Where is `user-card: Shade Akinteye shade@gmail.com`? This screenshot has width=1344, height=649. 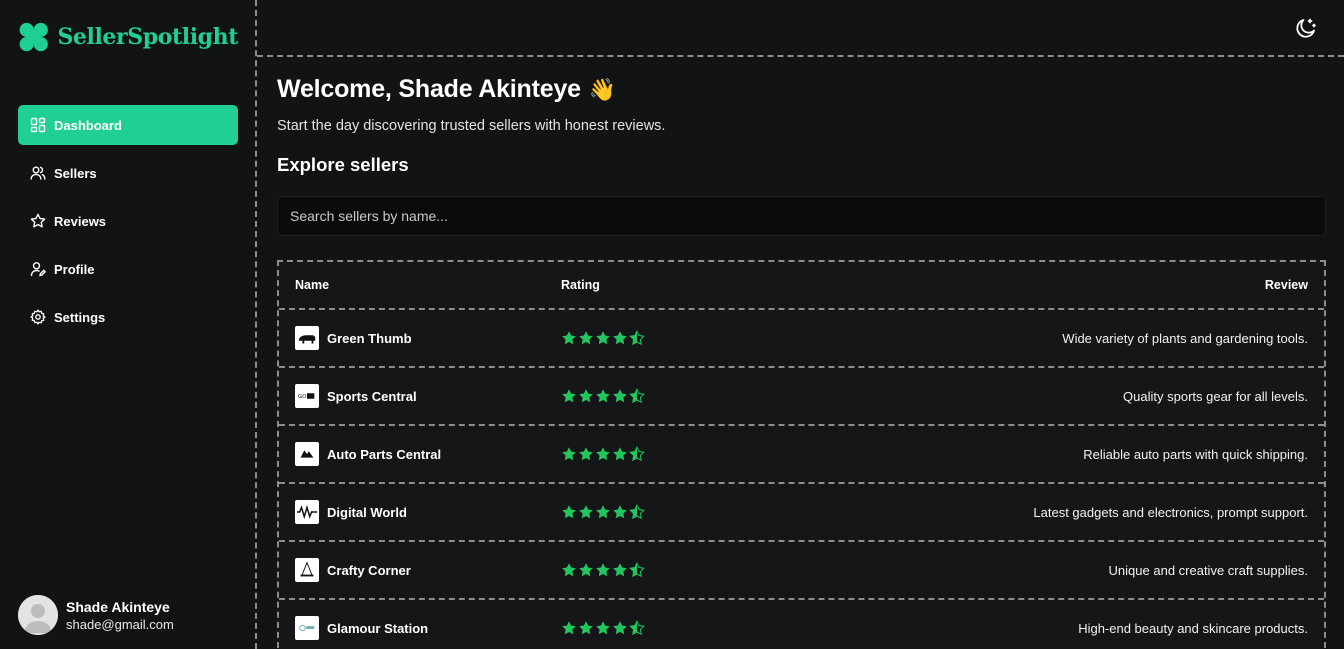 user-card: Shade Akinteye shade@gmail.com is located at coordinates (96, 615).